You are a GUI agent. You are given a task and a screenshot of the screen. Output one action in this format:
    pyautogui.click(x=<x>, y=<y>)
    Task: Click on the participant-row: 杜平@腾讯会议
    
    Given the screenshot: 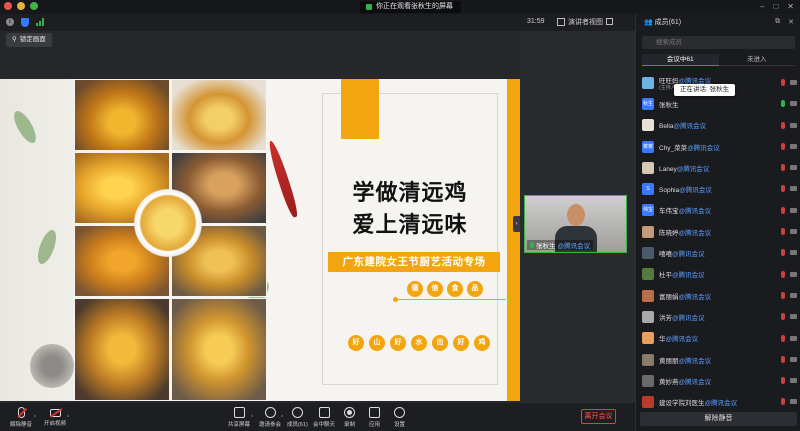 What is the action you would take?
    pyautogui.click(x=718, y=274)
    